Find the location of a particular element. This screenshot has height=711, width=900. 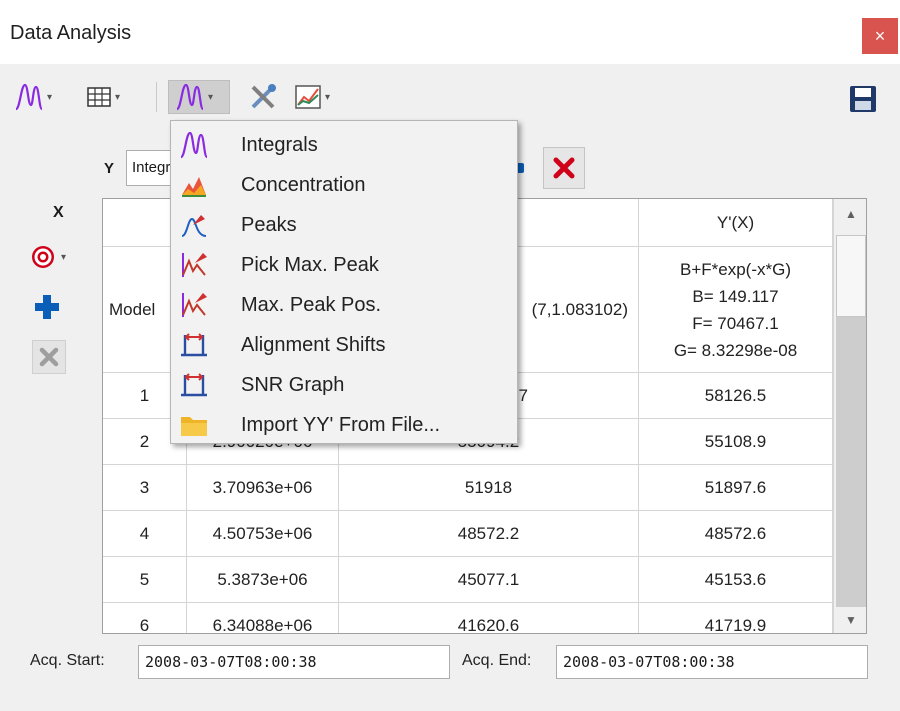

model-param-f: F= 70467.1 is located at coordinates (735, 323).